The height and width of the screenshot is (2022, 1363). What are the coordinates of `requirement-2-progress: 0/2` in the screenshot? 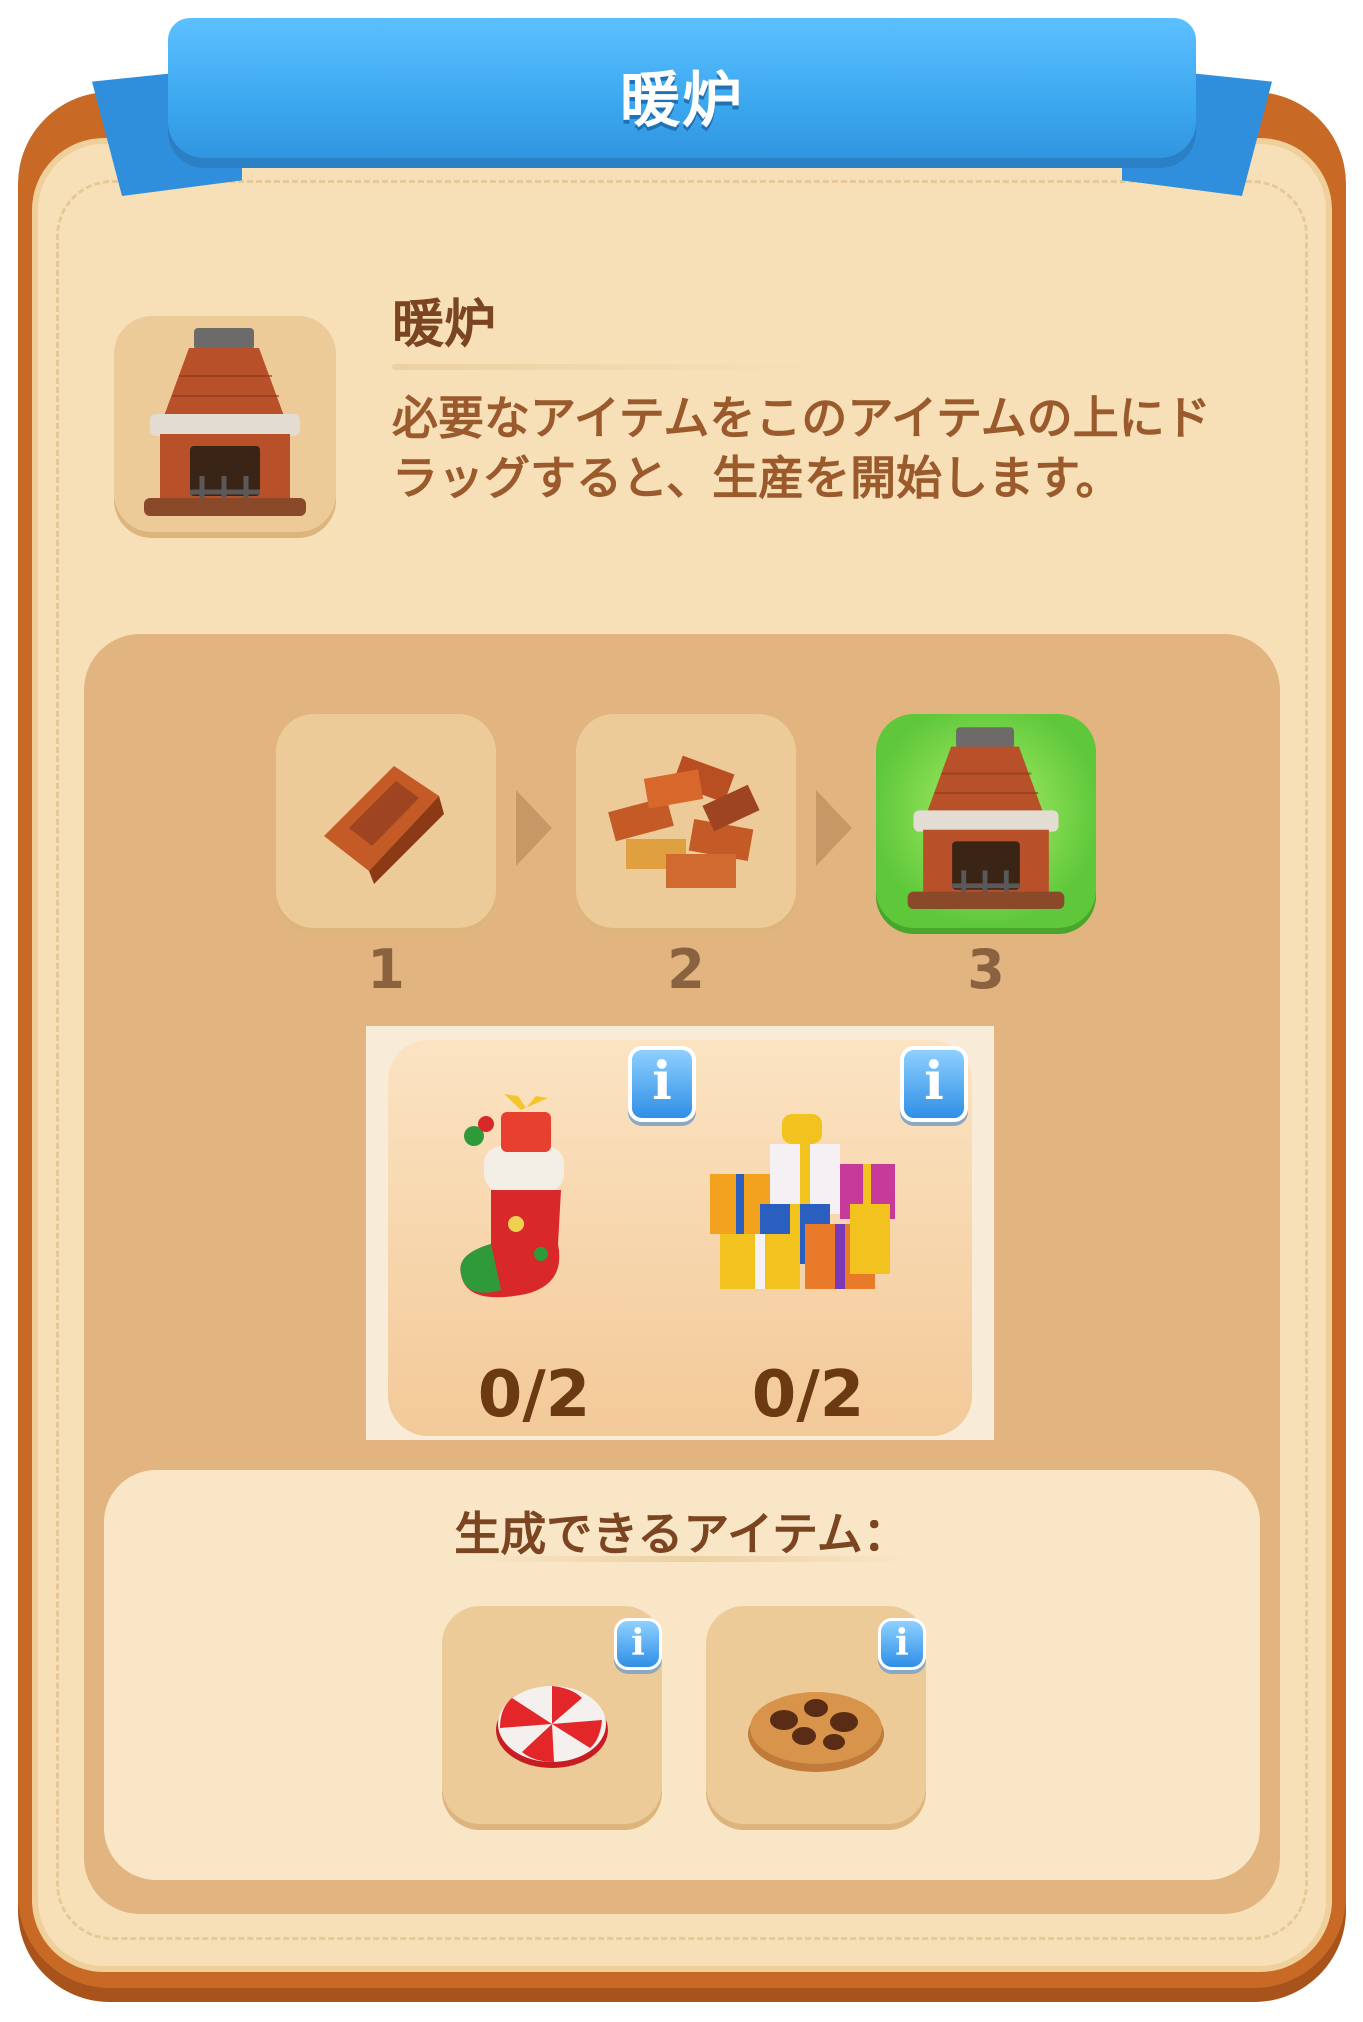 It's located at (808, 1395).